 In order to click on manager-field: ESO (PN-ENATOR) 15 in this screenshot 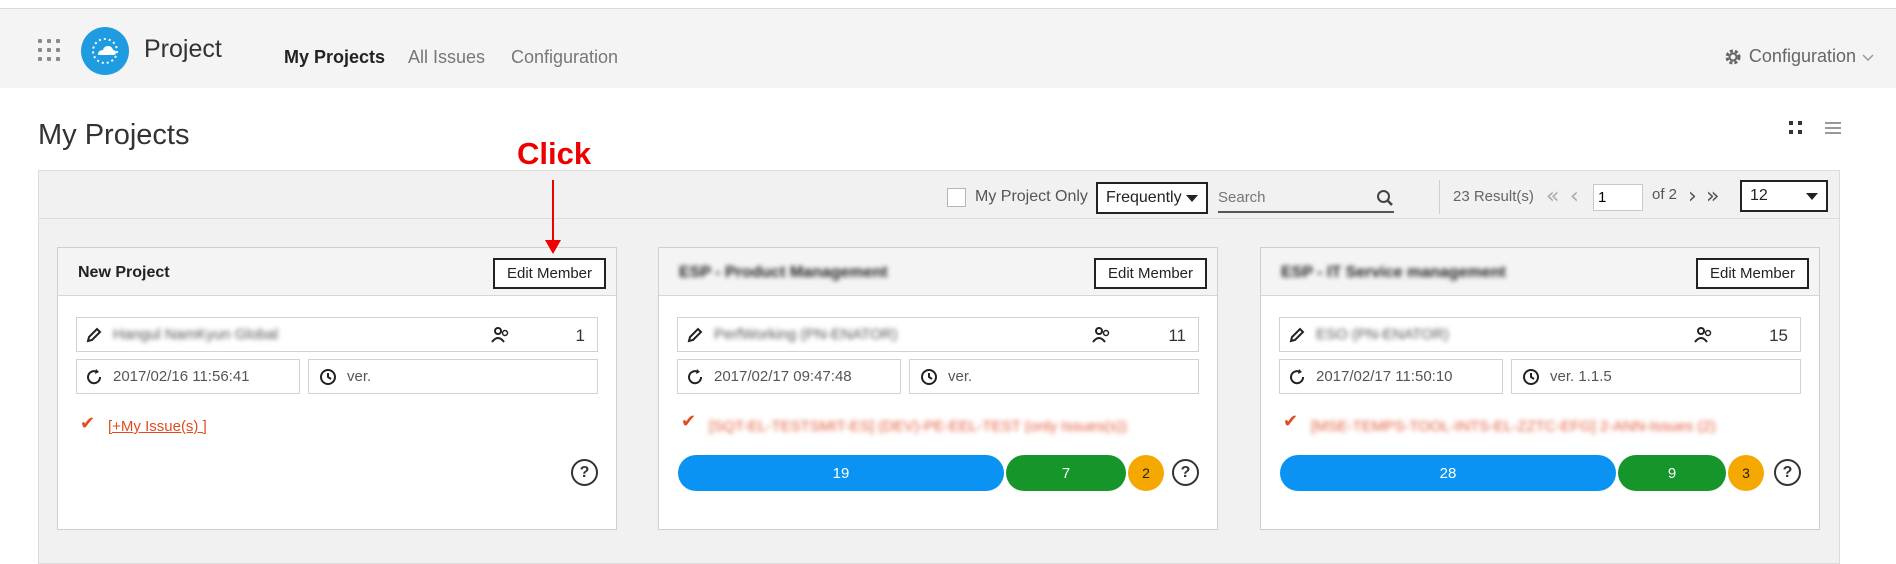, I will do `click(1540, 334)`.